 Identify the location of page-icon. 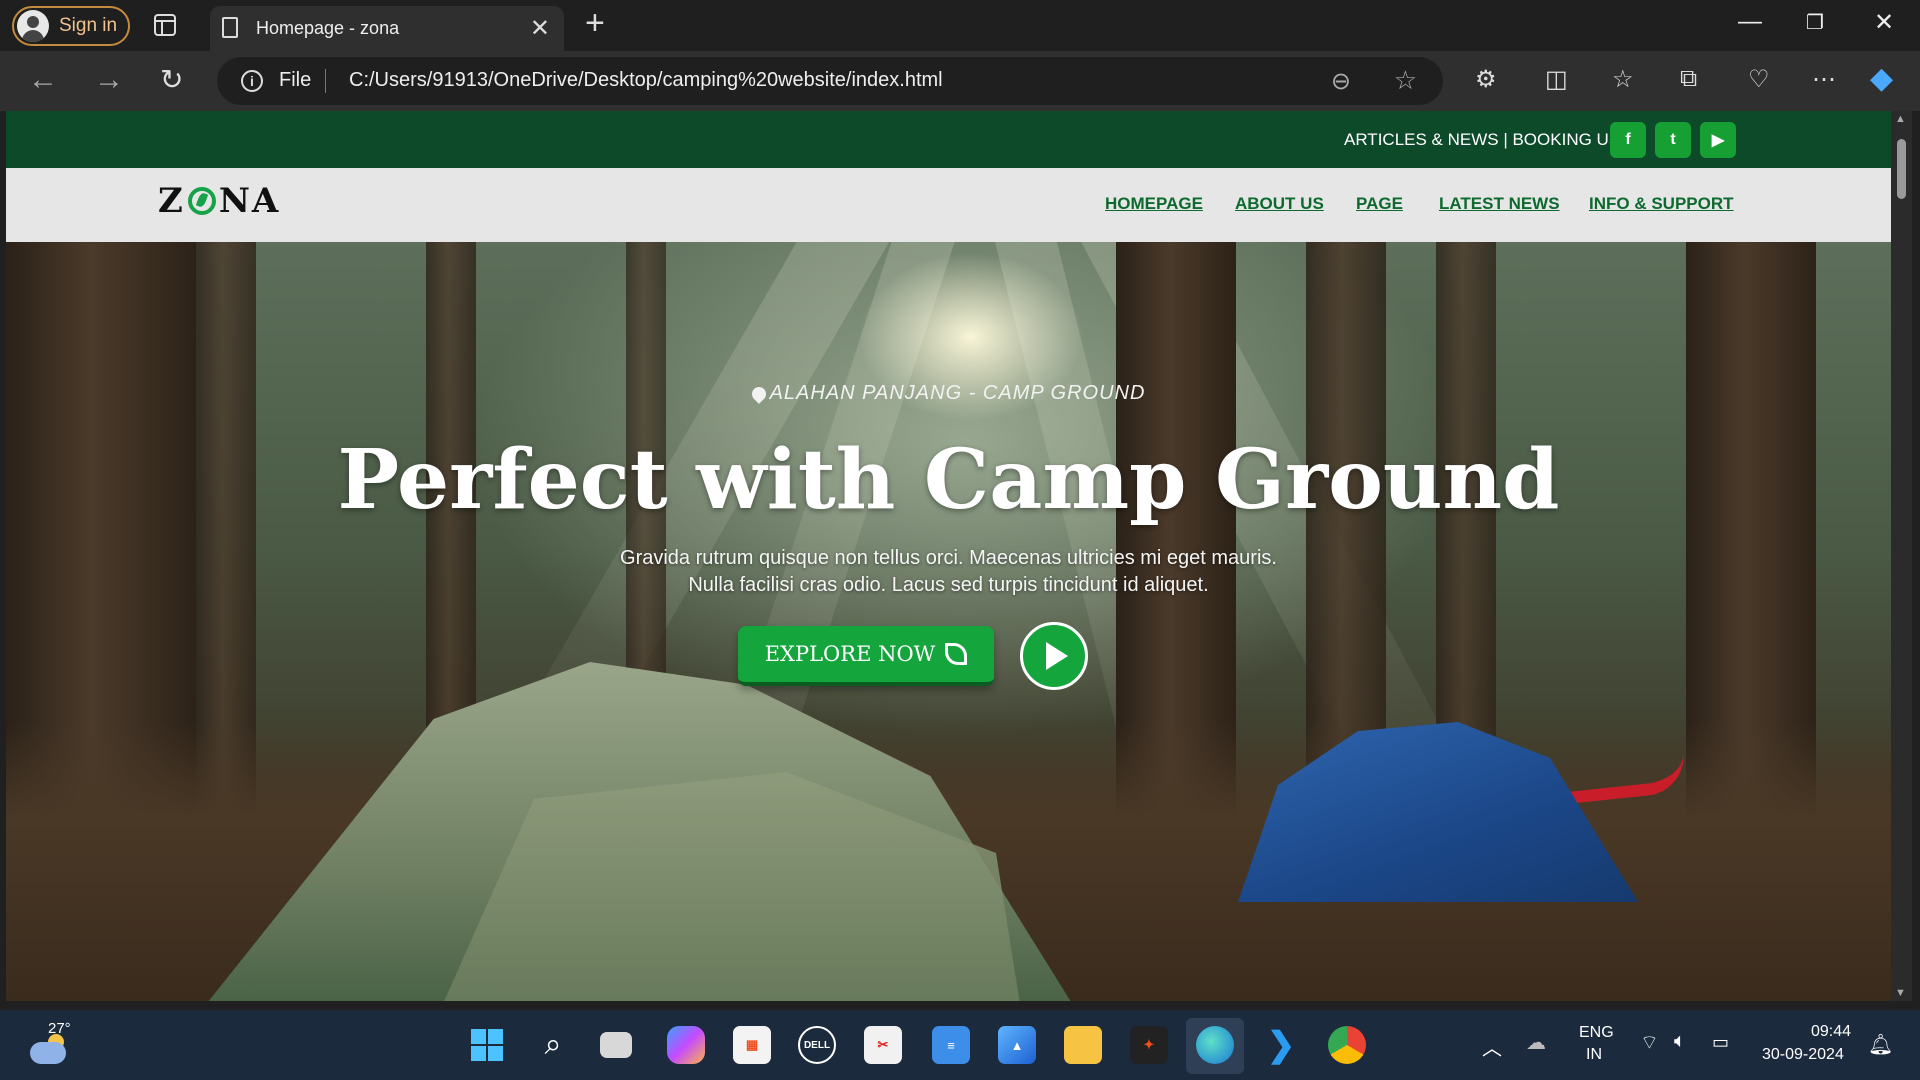
(230, 27).